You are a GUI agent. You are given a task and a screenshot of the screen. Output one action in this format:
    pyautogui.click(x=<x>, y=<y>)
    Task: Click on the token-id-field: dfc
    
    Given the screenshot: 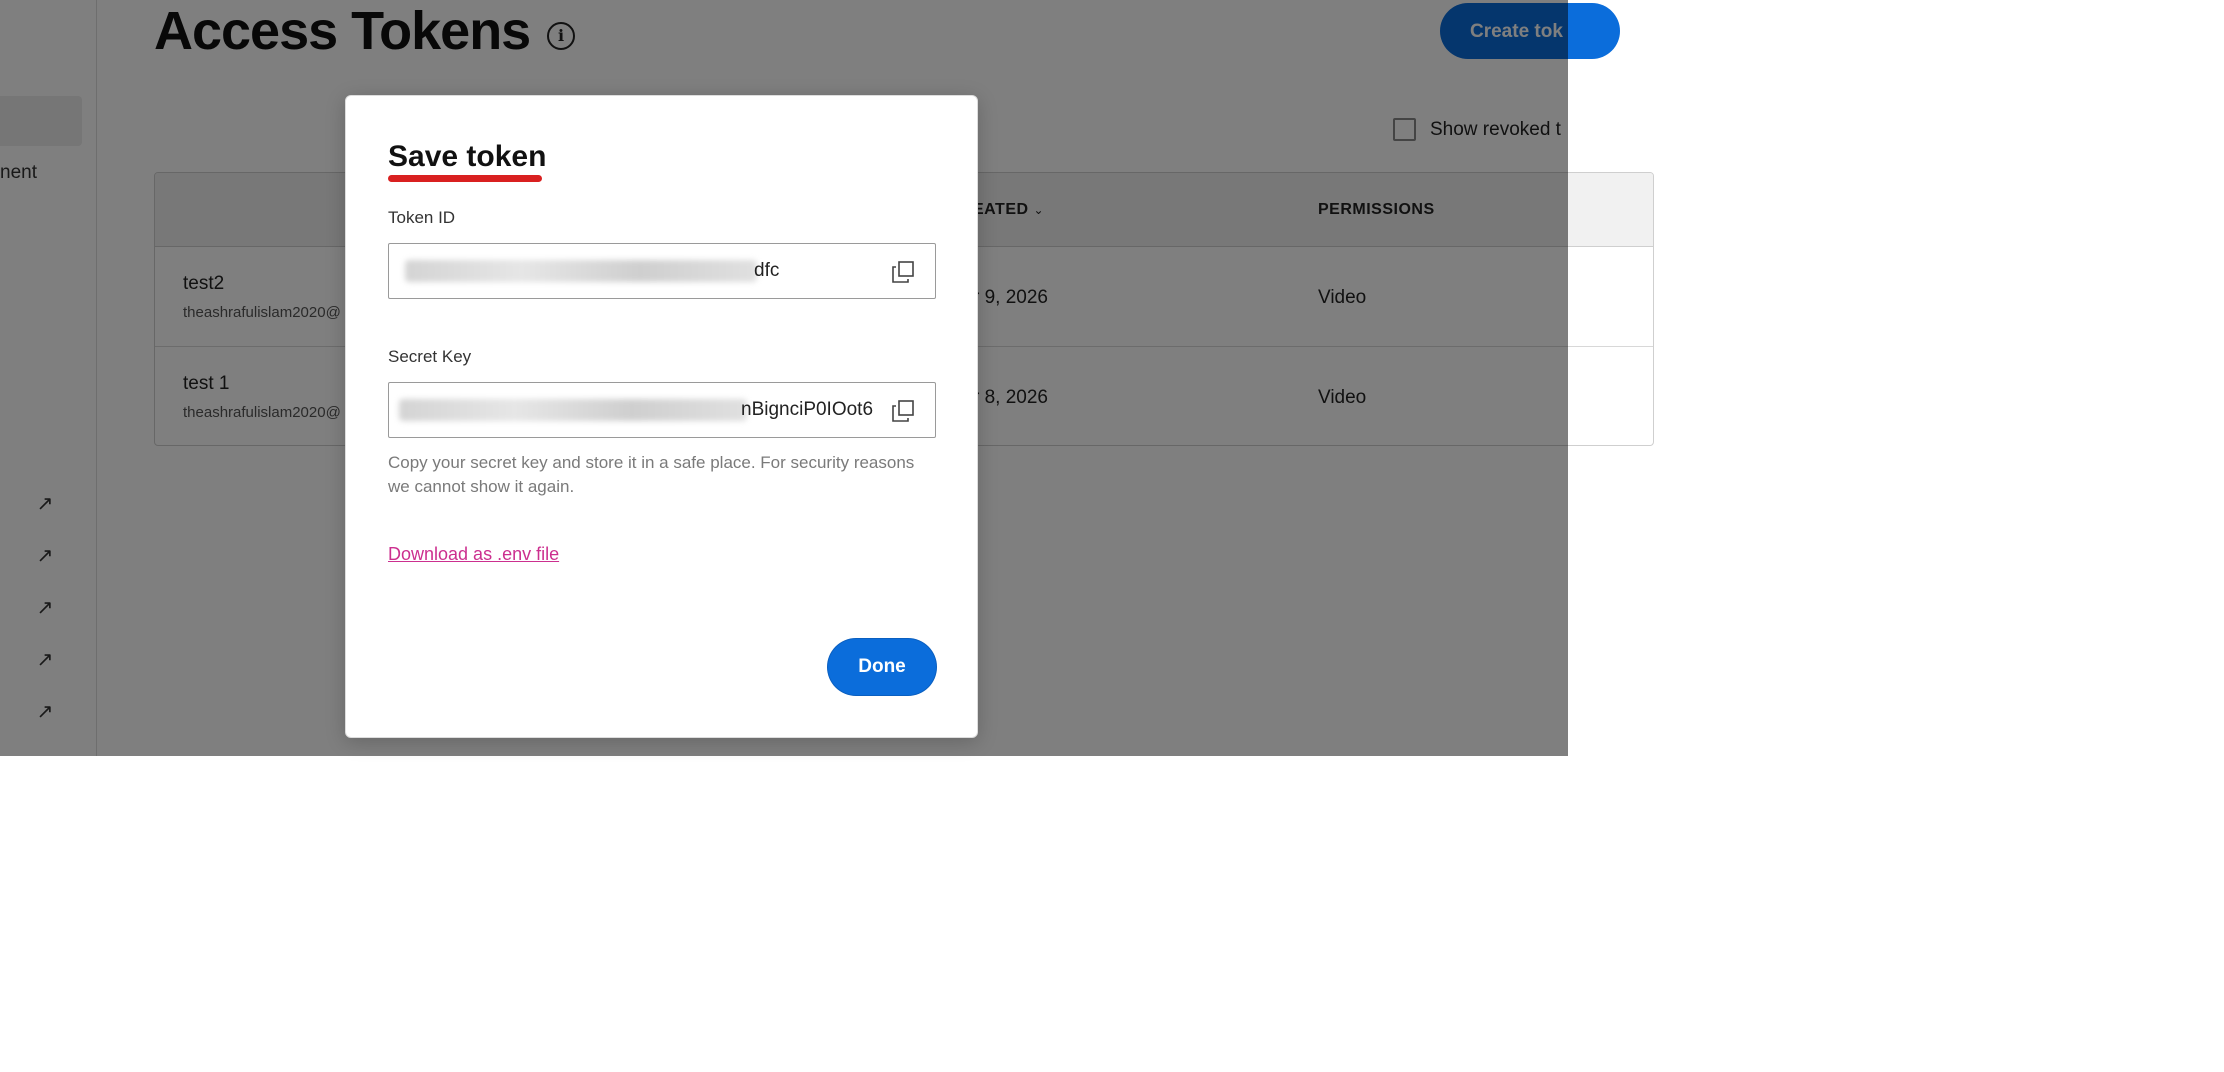 What is the action you would take?
    pyautogui.click(x=662, y=271)
    